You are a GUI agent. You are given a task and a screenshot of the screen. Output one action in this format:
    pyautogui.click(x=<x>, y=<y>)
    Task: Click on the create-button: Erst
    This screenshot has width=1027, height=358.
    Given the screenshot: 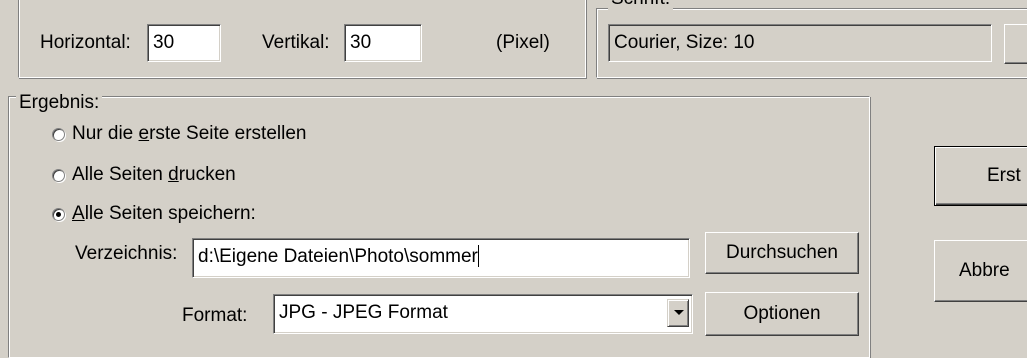 What is the action you would take?
    pyautogui.click(x=980, y=176)
    